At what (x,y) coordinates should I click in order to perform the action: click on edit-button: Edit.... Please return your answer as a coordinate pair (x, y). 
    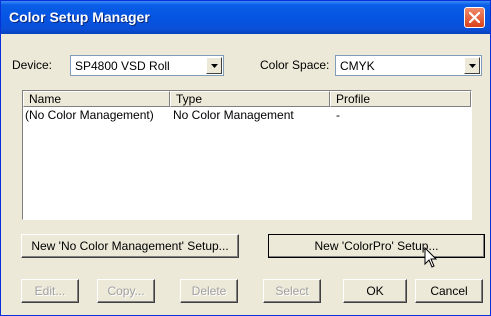
    Looking at the image, I should click on (50, 291).